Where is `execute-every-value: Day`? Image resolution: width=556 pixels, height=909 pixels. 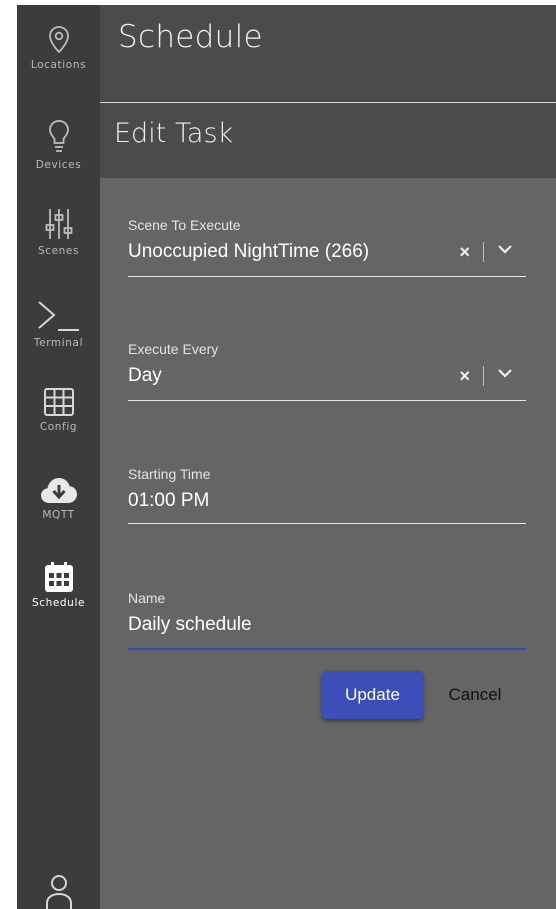
execute-every-value: Day is located at coordinates (145, 375).